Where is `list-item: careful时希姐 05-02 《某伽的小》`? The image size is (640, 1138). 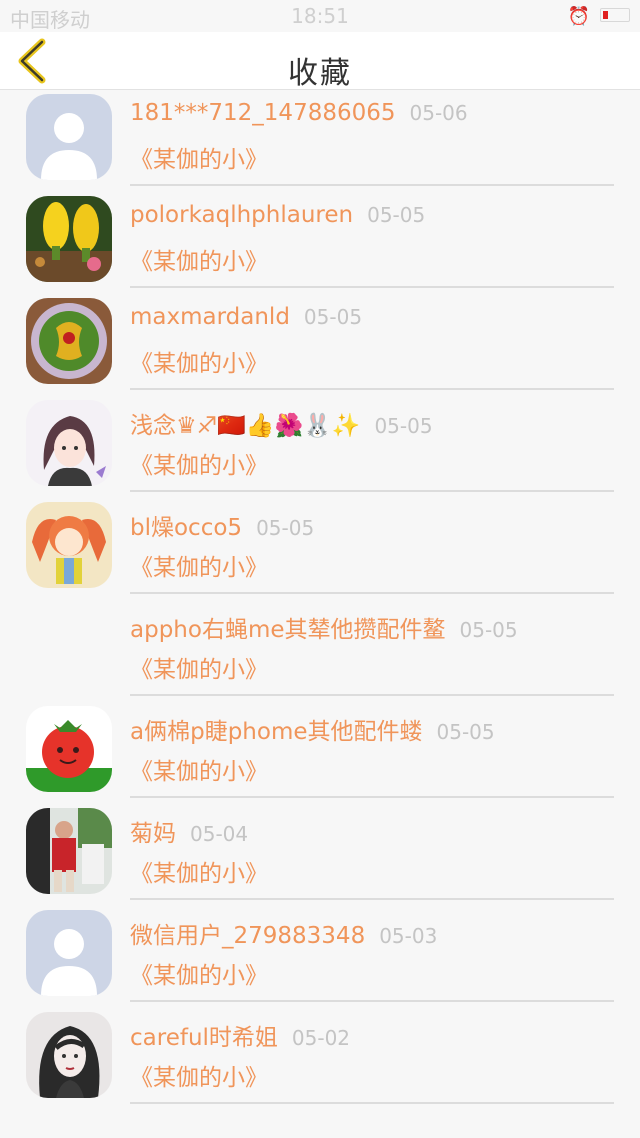 list-item: careful时希姐 05-02 《某伽的小》 is located at coordinates (320, 1050).